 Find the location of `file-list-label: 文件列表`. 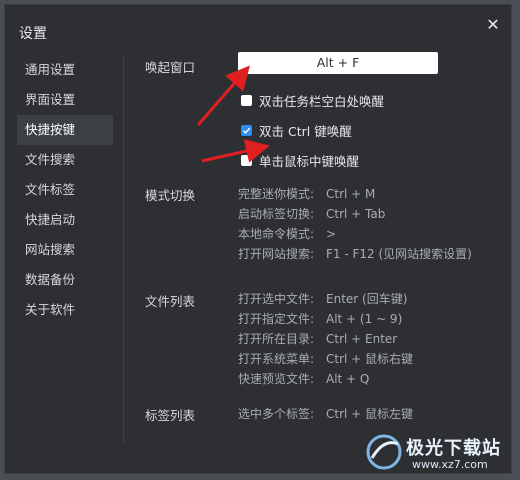

file-list-label: 文件列表 is located at coordinates (170, 301).